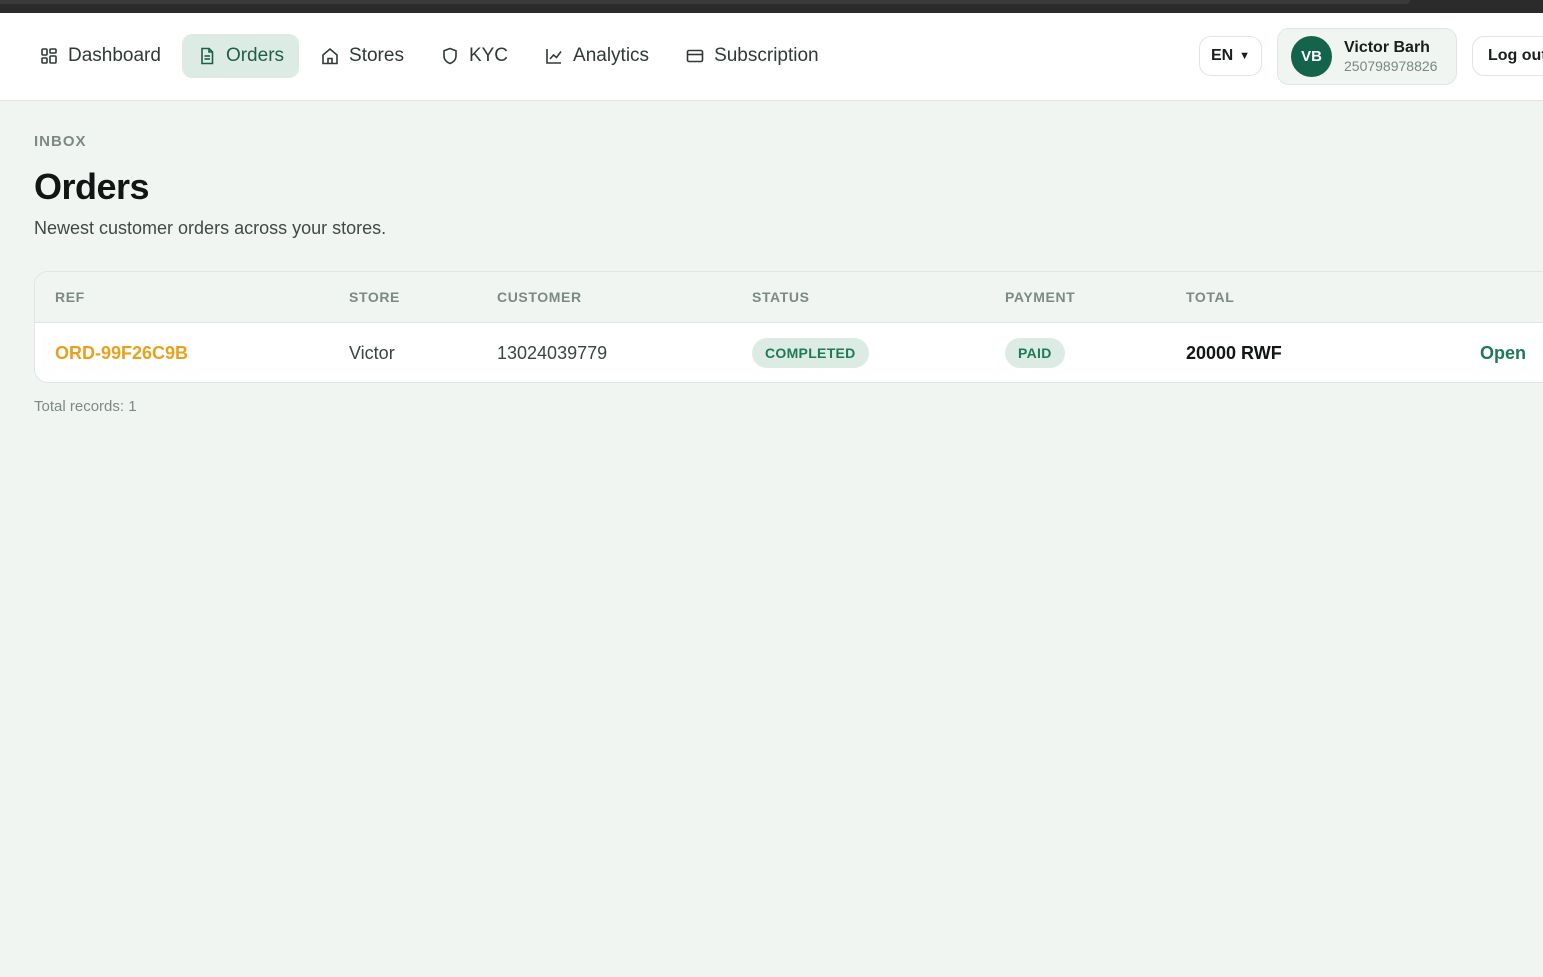  I want to click on language-select: EN ▼, so click(1230, 56).